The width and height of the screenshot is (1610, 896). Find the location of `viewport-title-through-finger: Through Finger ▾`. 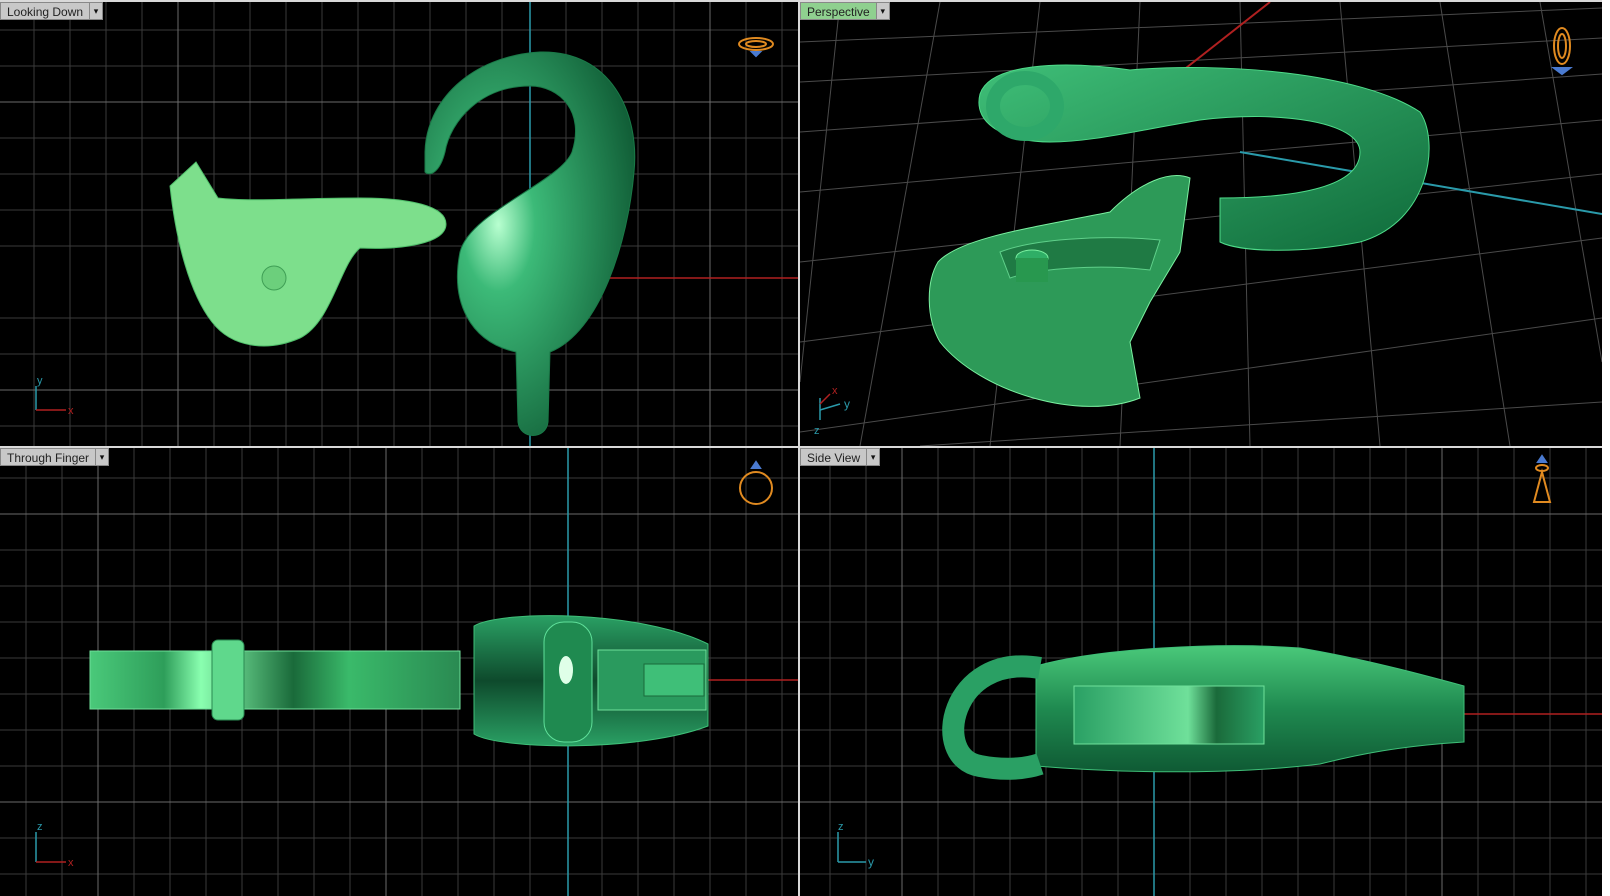

viewport-title-through-finger: Through Finger ▾ is located at coordinates (55, 457).